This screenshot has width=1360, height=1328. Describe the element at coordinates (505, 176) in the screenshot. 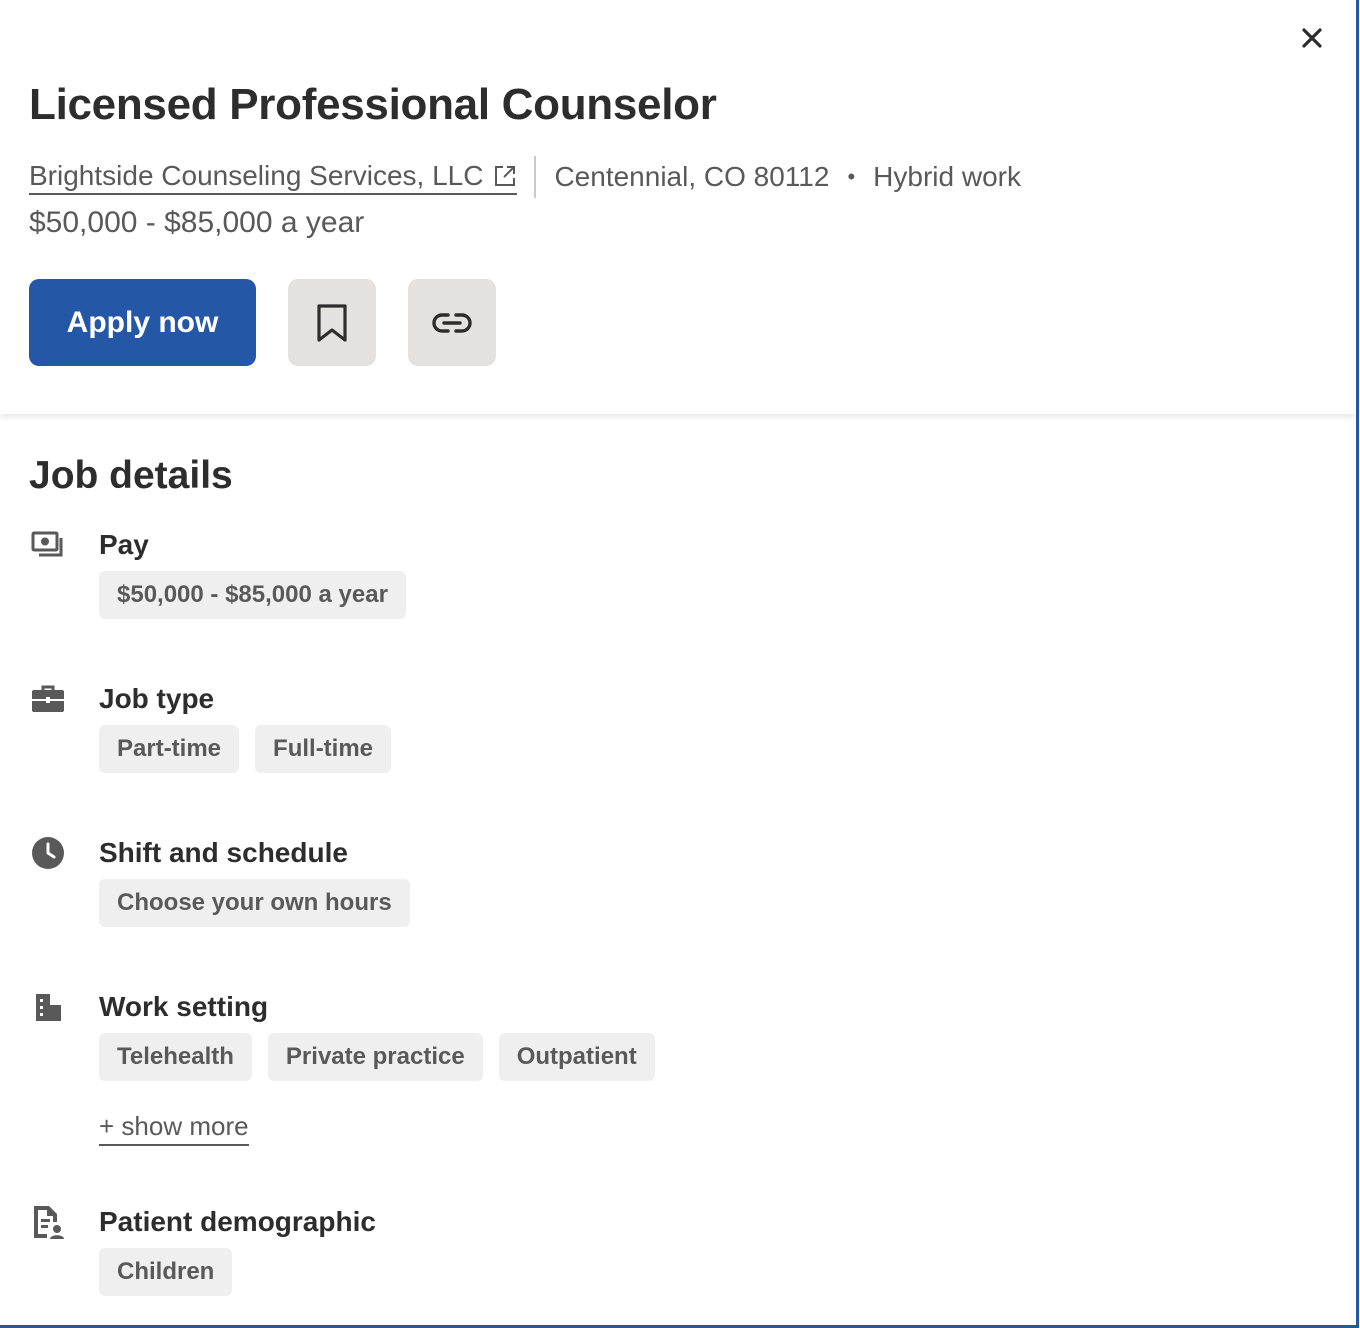

I see `external-link-icon` at that location.